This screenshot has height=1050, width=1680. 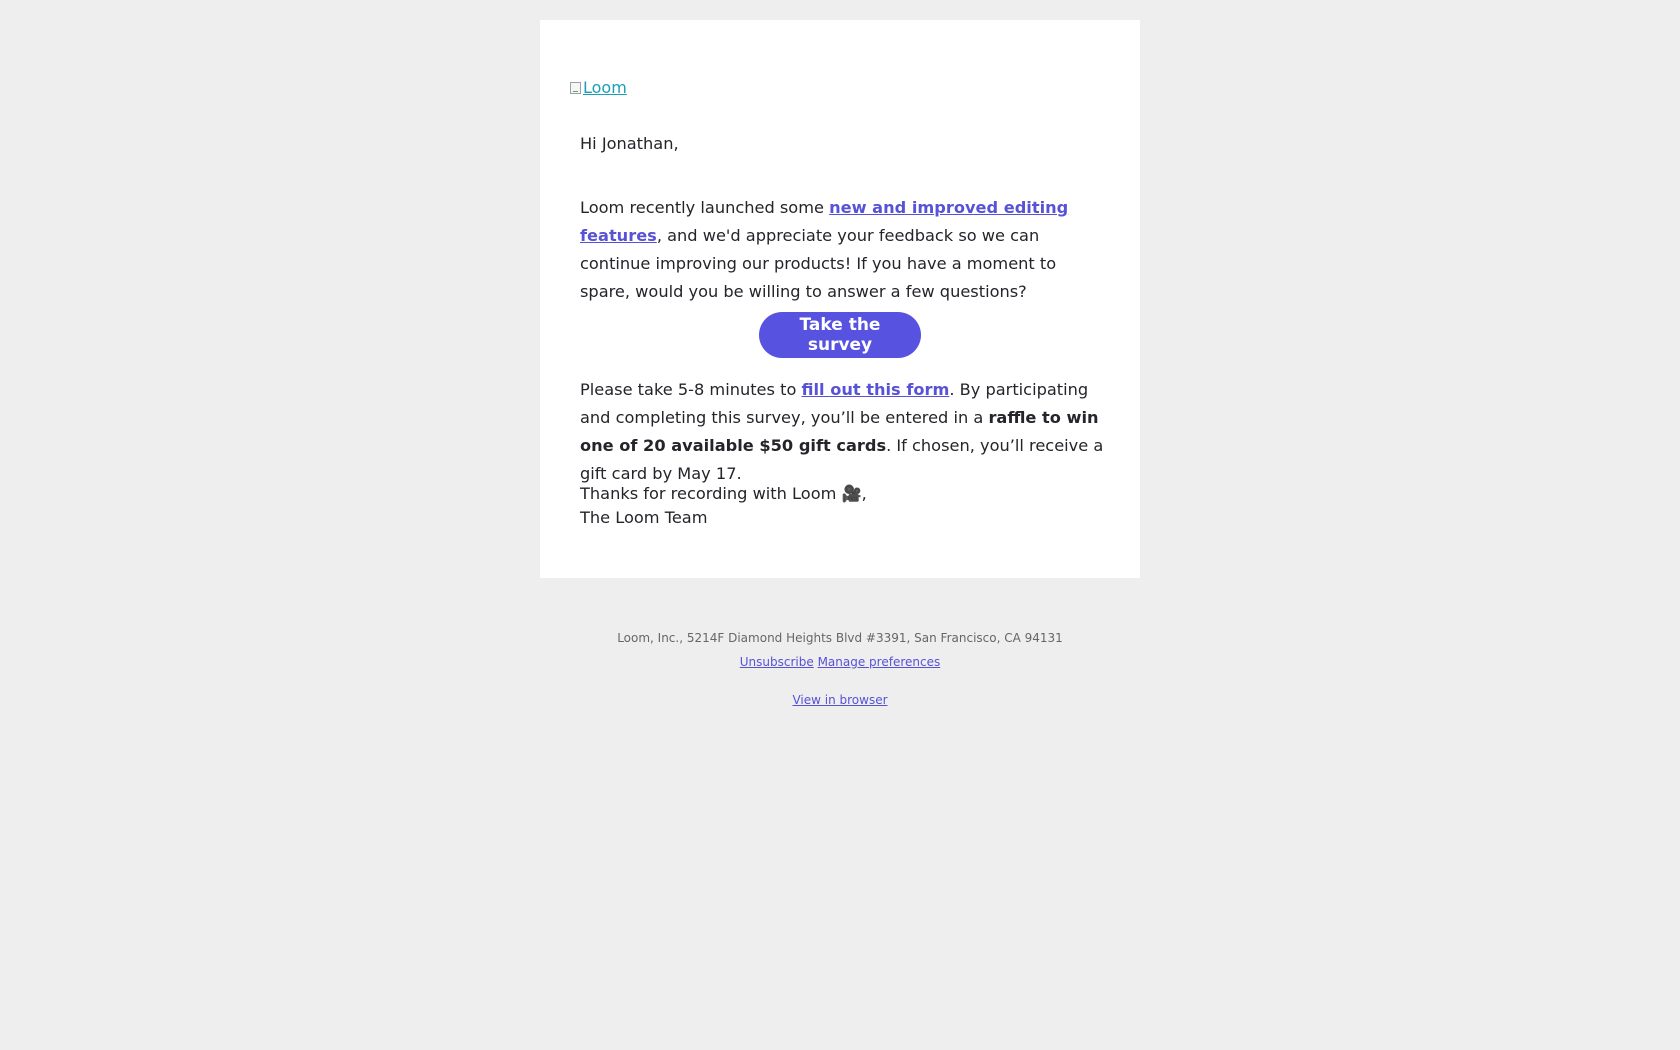 I want to click on intro-text-before: Loom recently launched some, so click(x=705, y=207).